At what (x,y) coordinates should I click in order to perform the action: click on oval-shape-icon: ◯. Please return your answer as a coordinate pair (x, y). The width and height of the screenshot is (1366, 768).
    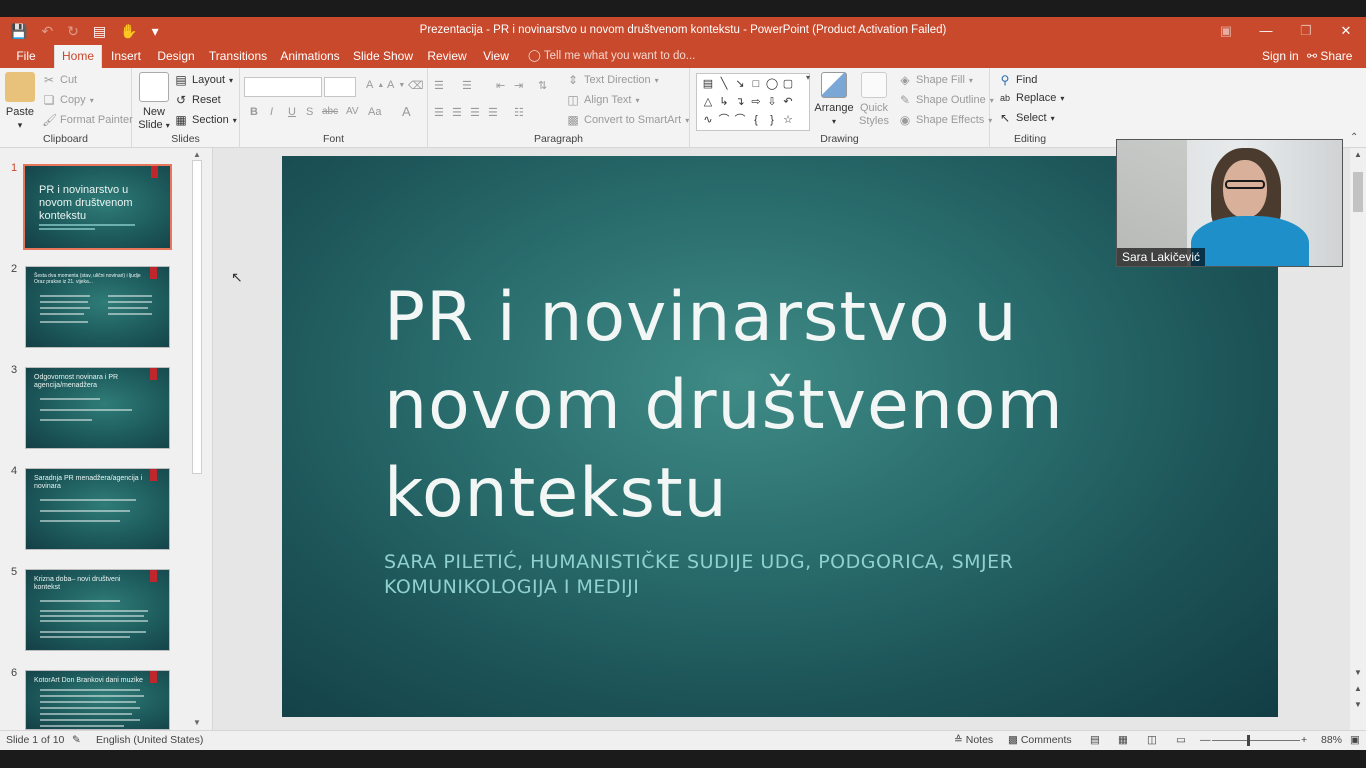
    Looking at the image, I should click on (772, 84).